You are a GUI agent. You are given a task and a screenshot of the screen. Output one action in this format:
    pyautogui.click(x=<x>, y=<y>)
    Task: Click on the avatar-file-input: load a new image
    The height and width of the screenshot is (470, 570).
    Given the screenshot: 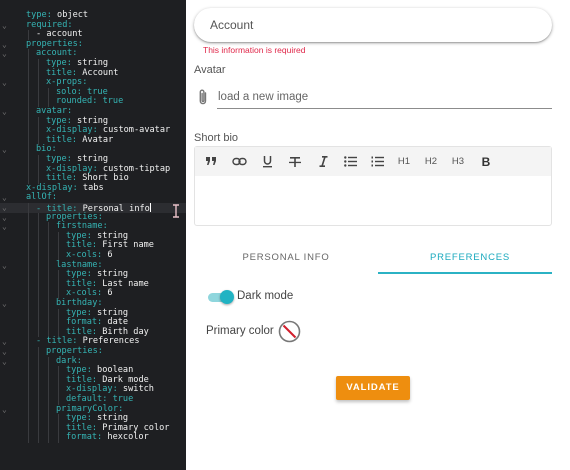 What is the action you would take?
    pyautogui.click(x=373, y=97)
    